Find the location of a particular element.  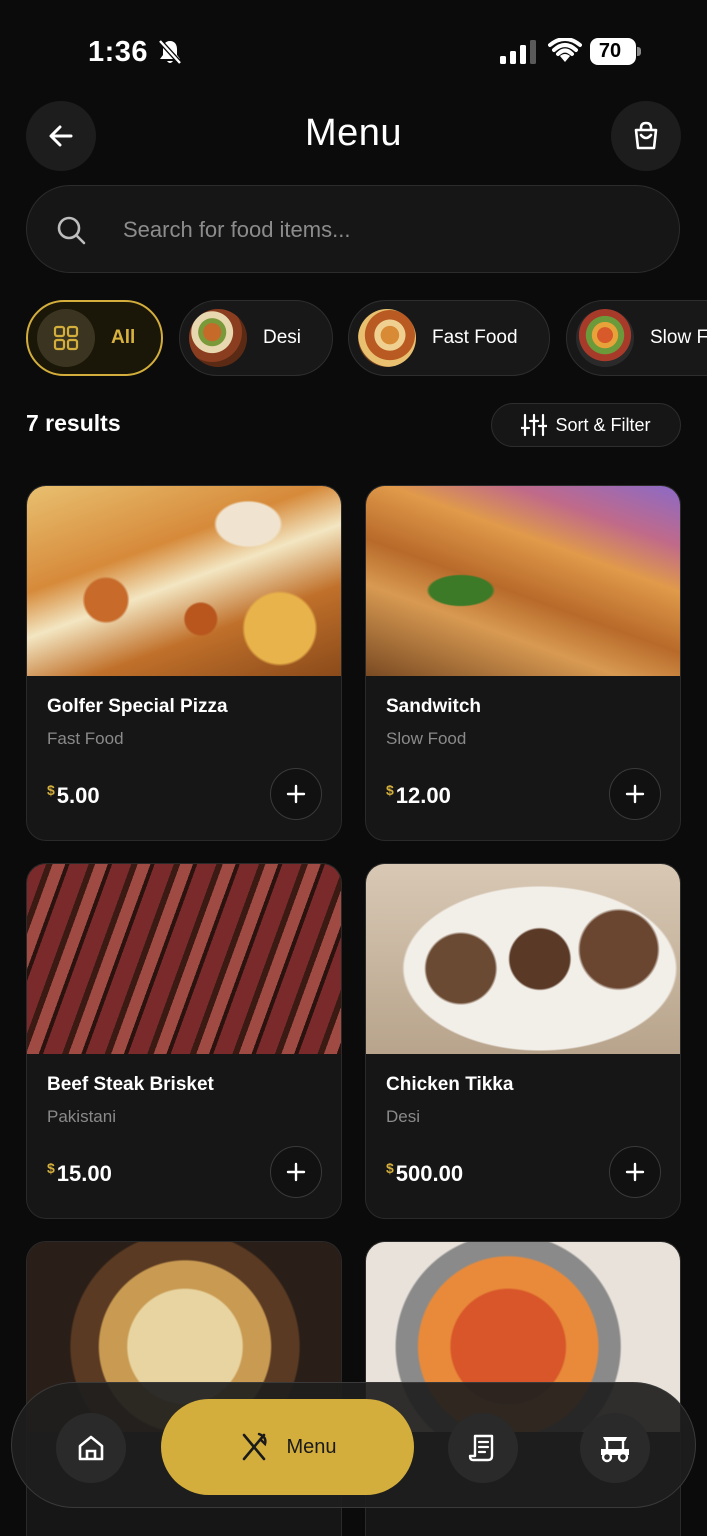

grid-icon is located at coordinates (66, 338).